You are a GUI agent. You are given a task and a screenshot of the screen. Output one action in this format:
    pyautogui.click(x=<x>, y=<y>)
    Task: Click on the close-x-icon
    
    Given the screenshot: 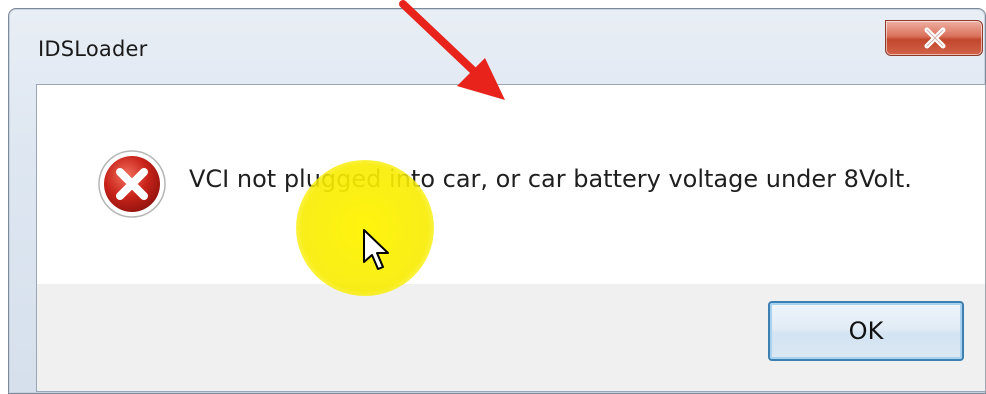 What is the action you would take?
    pyautogui.click(x=935, y=38)
    